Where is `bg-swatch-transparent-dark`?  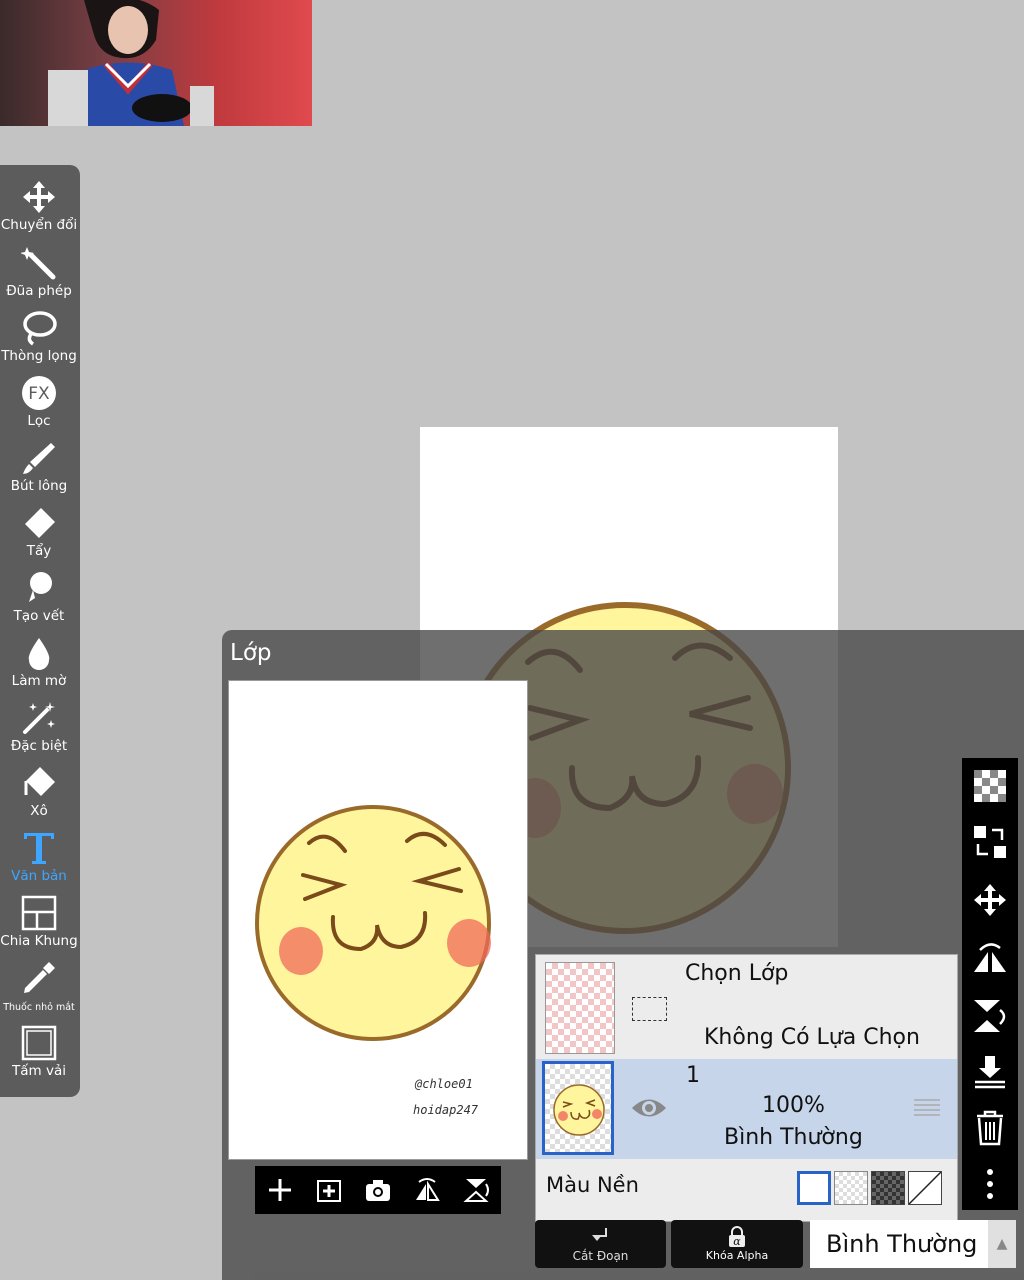 bg-swatch-transparent-dark is located at coordinates (888, 1188).